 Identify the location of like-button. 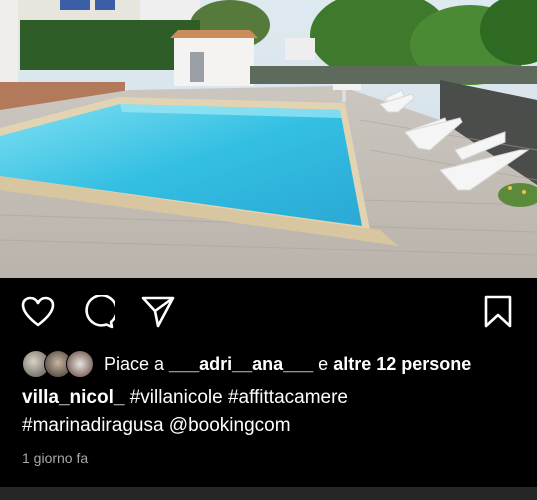
(38, 312).